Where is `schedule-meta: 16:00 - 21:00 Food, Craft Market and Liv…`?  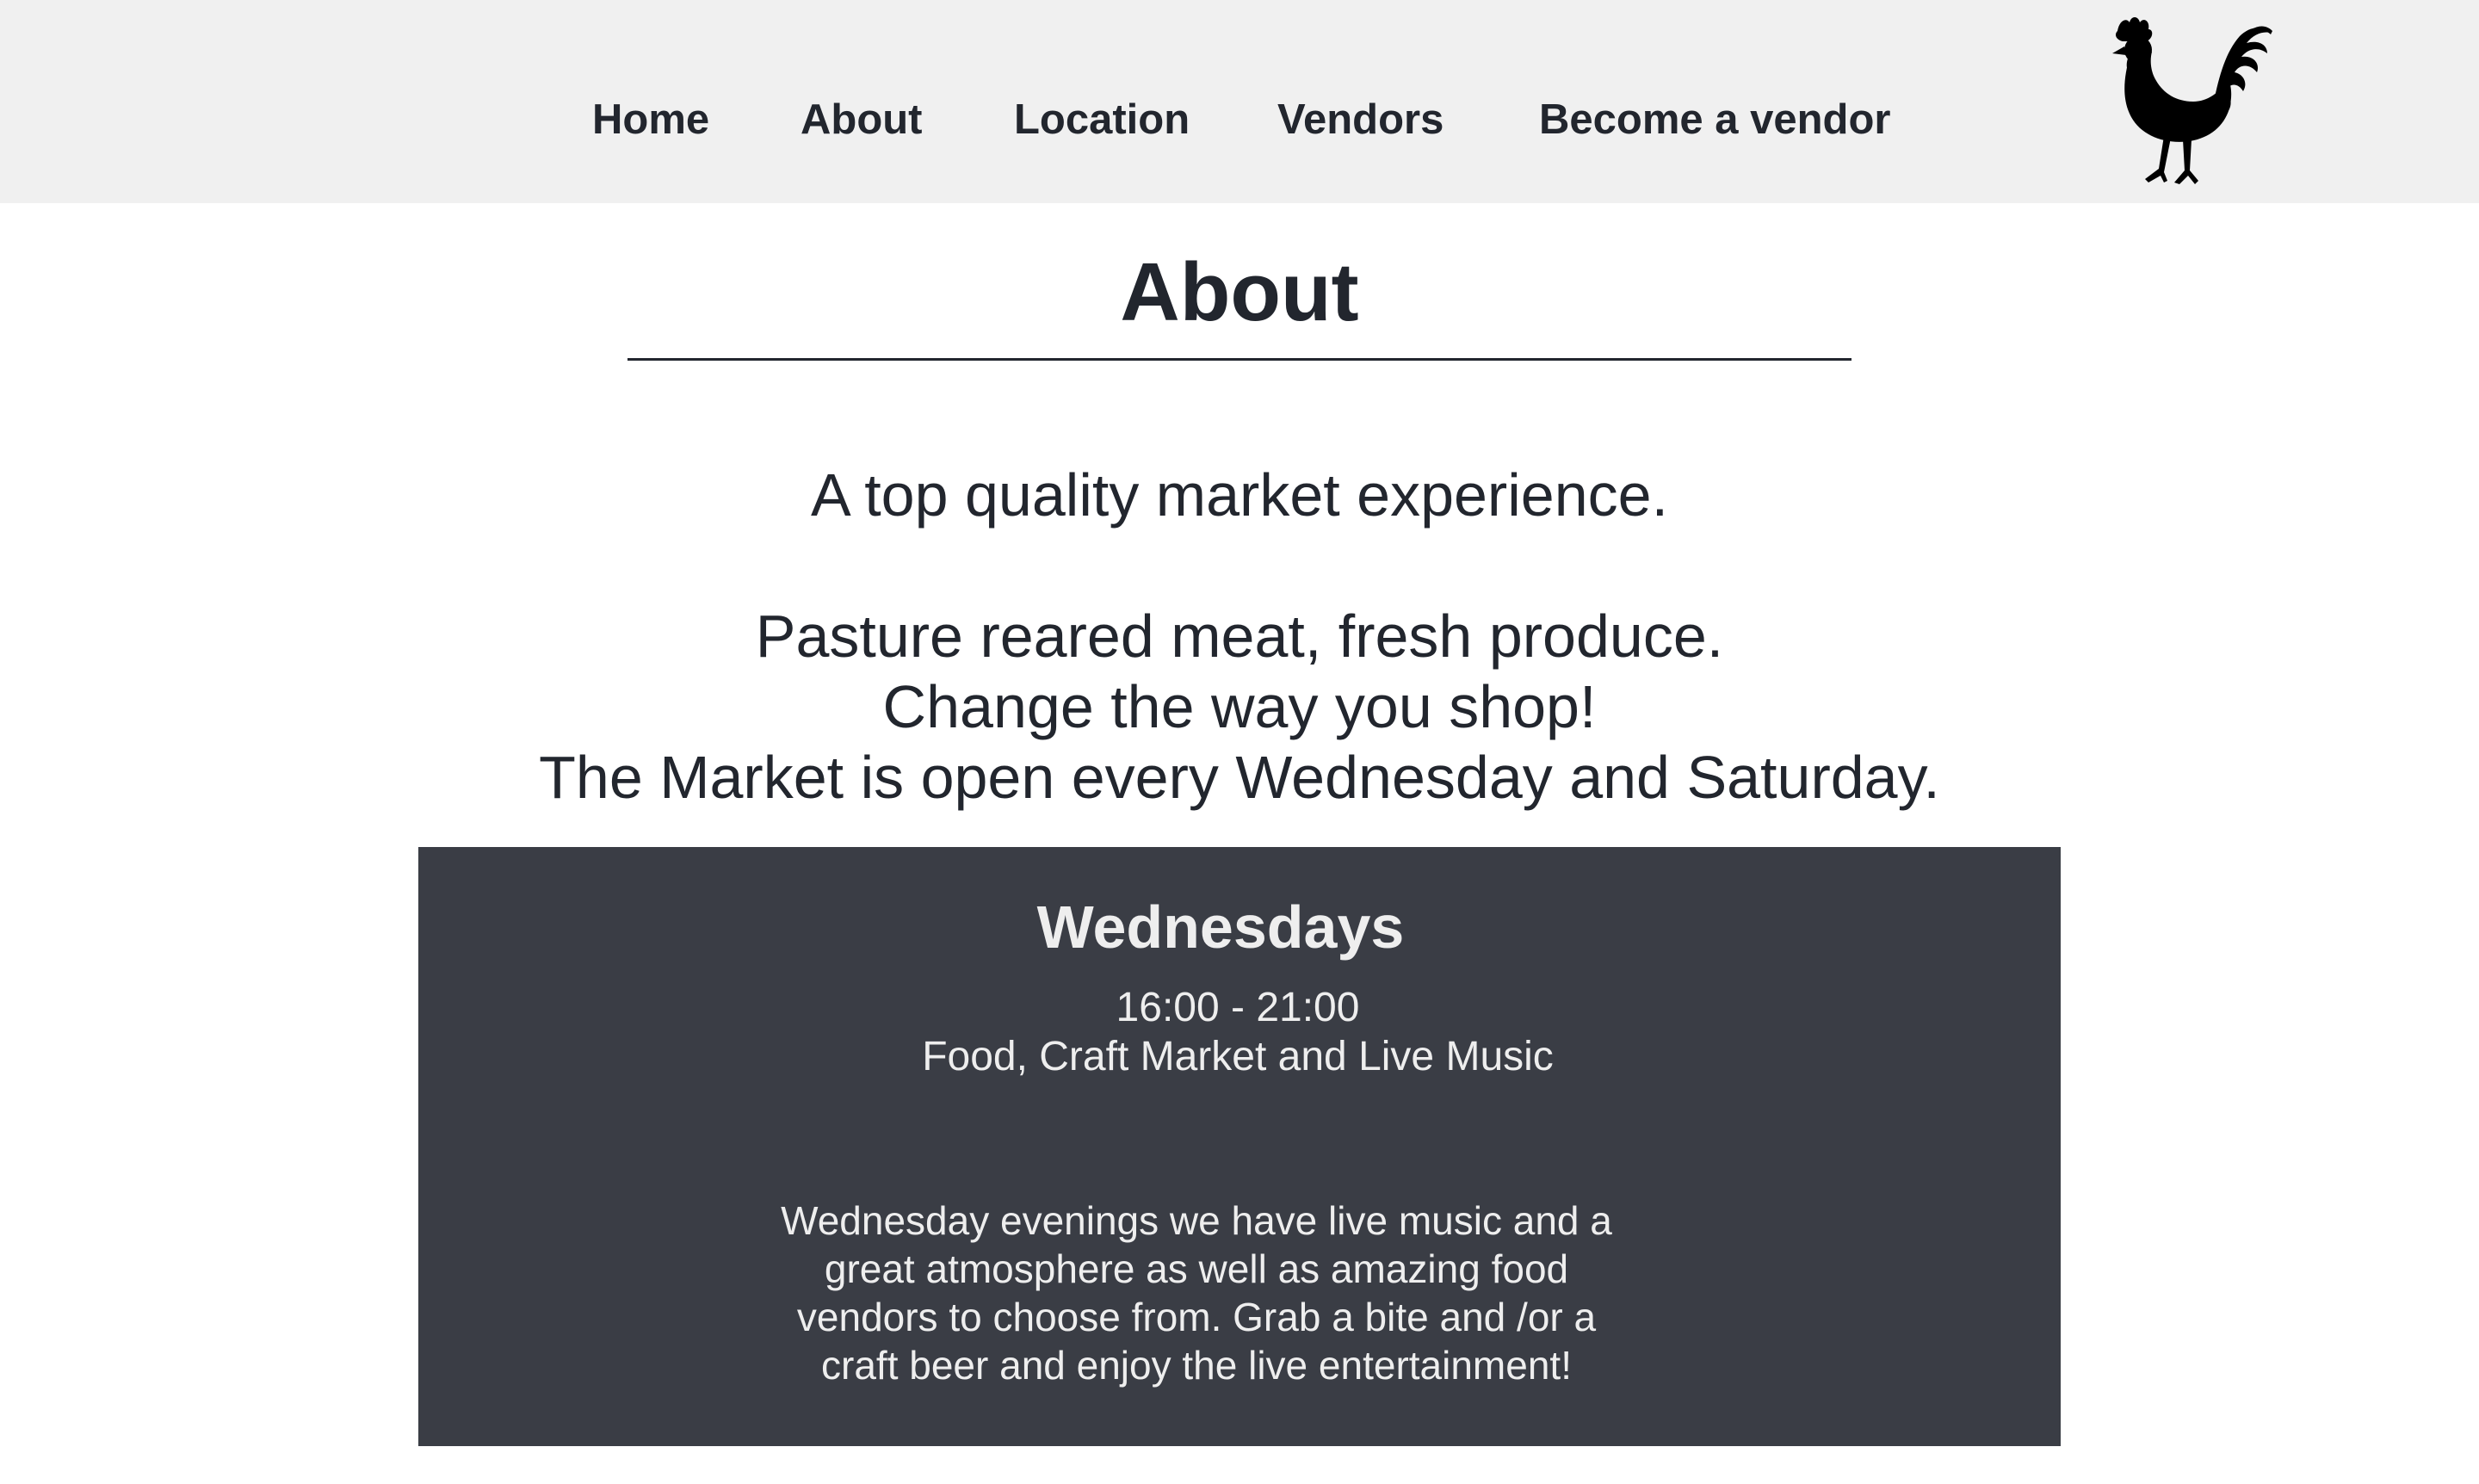 schedule-meta: 16:00 - 21:00 Food, Craft Market and Liv… is located at coordinates (1239, 1032).